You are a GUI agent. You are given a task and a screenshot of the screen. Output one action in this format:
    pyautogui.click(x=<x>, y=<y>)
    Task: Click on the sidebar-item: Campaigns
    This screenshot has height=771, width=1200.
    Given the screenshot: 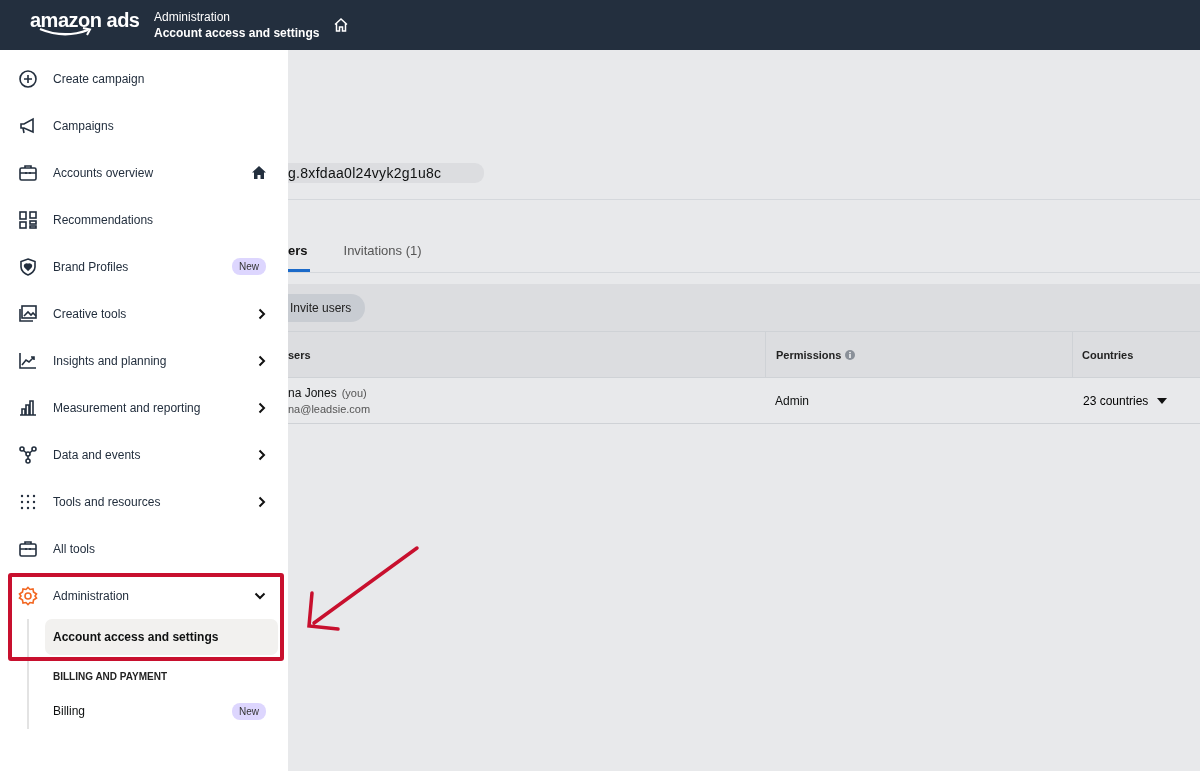 What is the action you would take?
    pyautogui.click(x=144, y=125)
    